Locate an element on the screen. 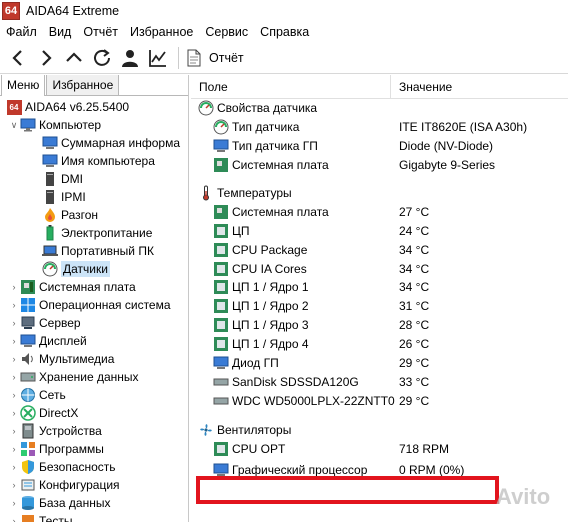 The width and height of the screenshot is (568, 522). tree-item-computer: ∨ Компьютер is located at coordinates (94, 125).